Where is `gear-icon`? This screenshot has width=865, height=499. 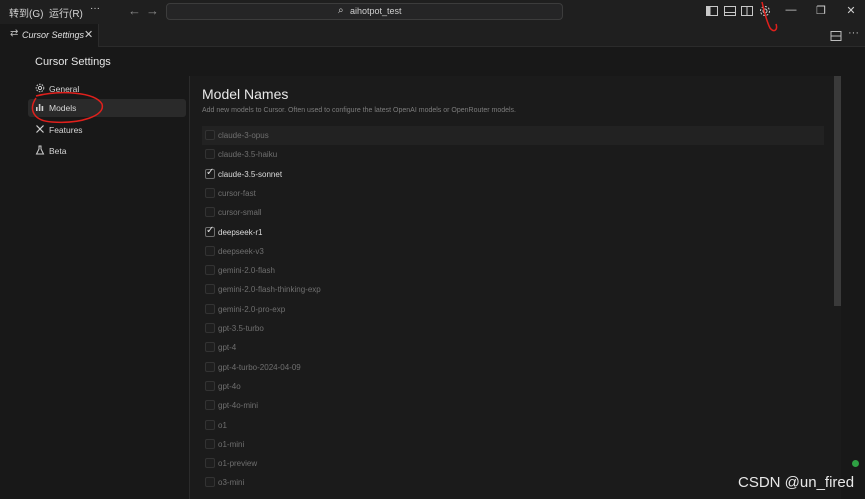
gear-icon is located at coordinates (40, 88).